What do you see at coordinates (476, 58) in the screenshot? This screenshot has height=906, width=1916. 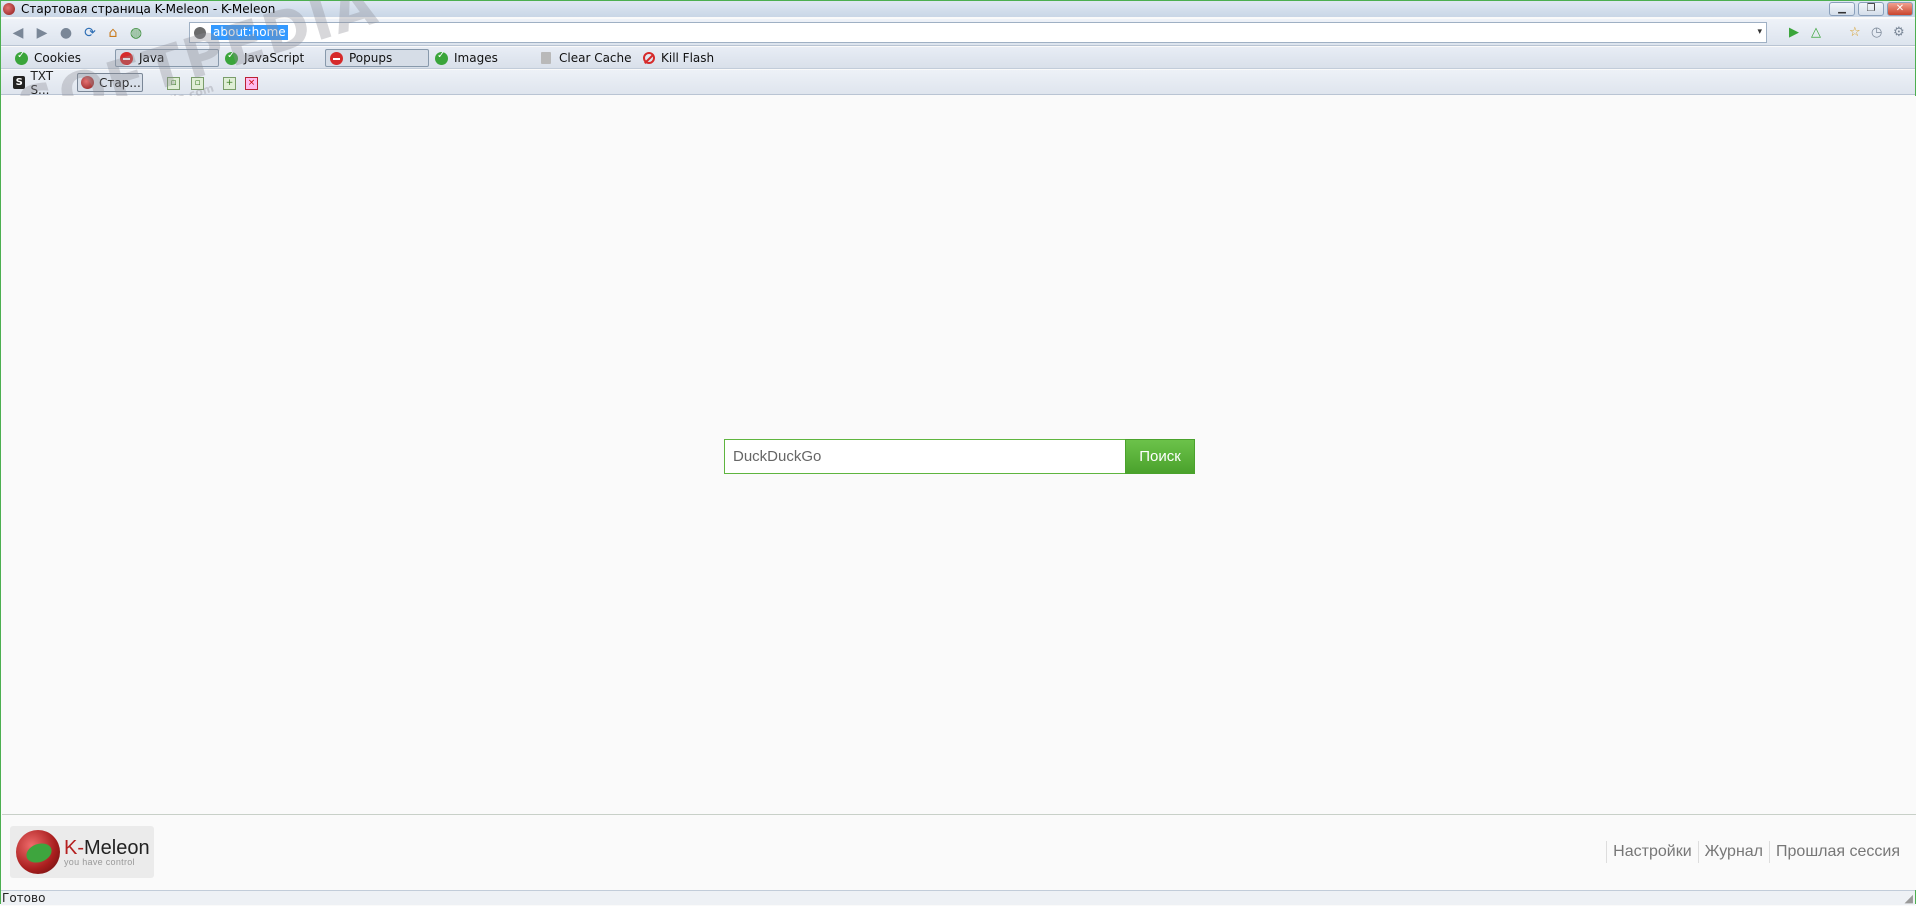 I see `images-label: Images` at bounding box center [476, 58].